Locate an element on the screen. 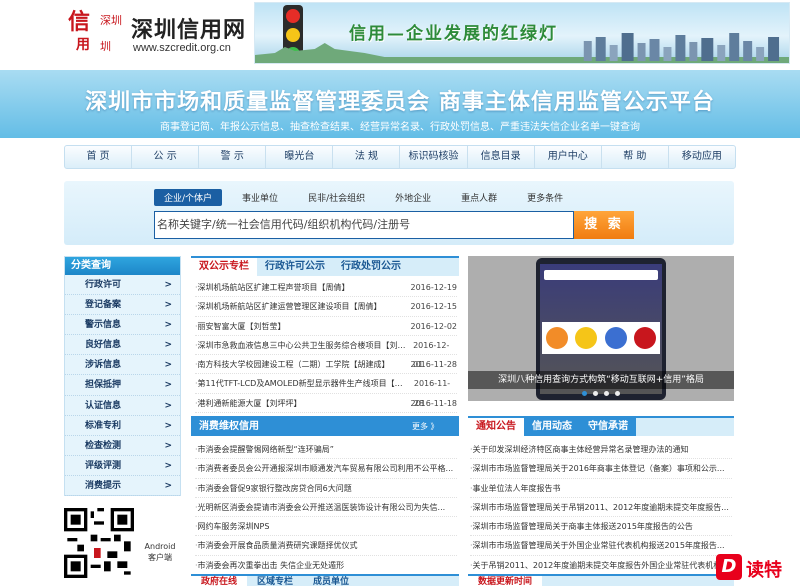 The width and height of the screenshot is (800, 586). list-item: 深圳机场航站区扩建工程声誉项目【周倩】 2016-12-19 is located at coordinates (326, 288).